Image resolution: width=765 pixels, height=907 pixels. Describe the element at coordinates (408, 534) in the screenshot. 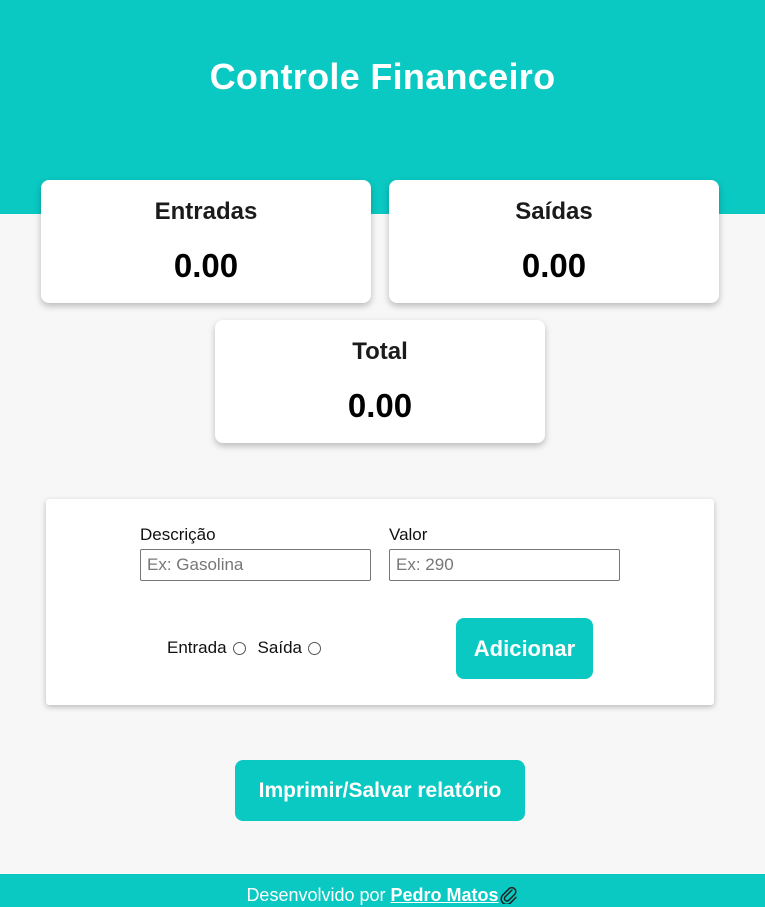

I see `amount-label: Valor` at that location.